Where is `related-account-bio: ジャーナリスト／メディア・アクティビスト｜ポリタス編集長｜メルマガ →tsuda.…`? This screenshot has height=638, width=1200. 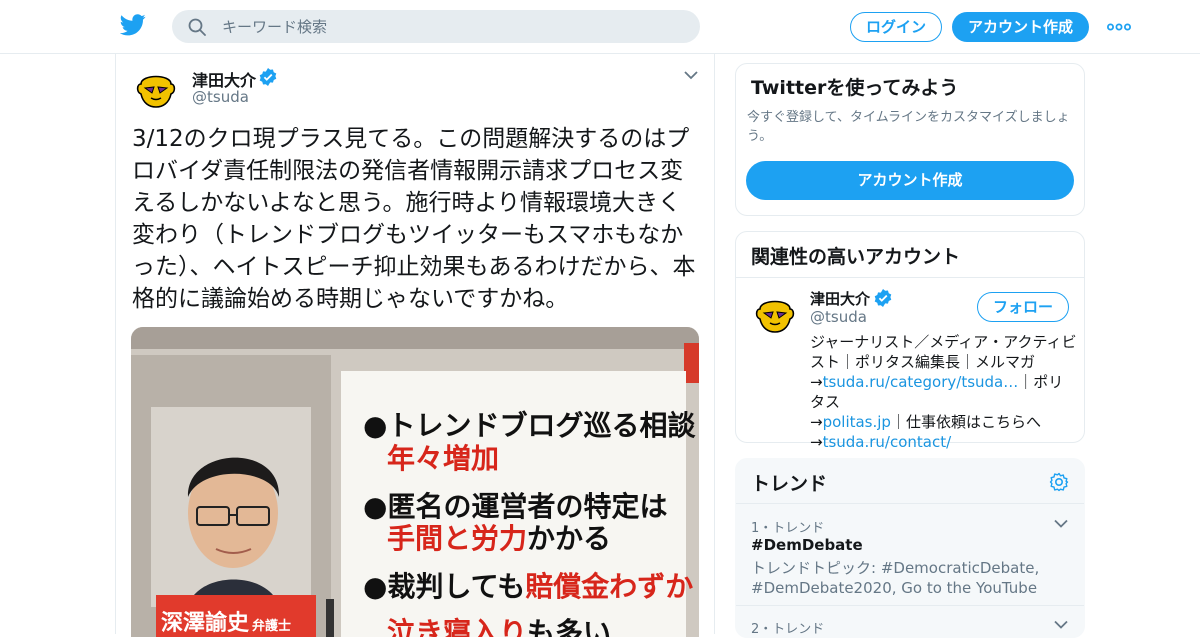 related-account-bio: ジャーナリスト／メディア・アクティビスト｜ポリタス編集長｜メルマガ →tsuda.… is located at coordinates (943, 392).